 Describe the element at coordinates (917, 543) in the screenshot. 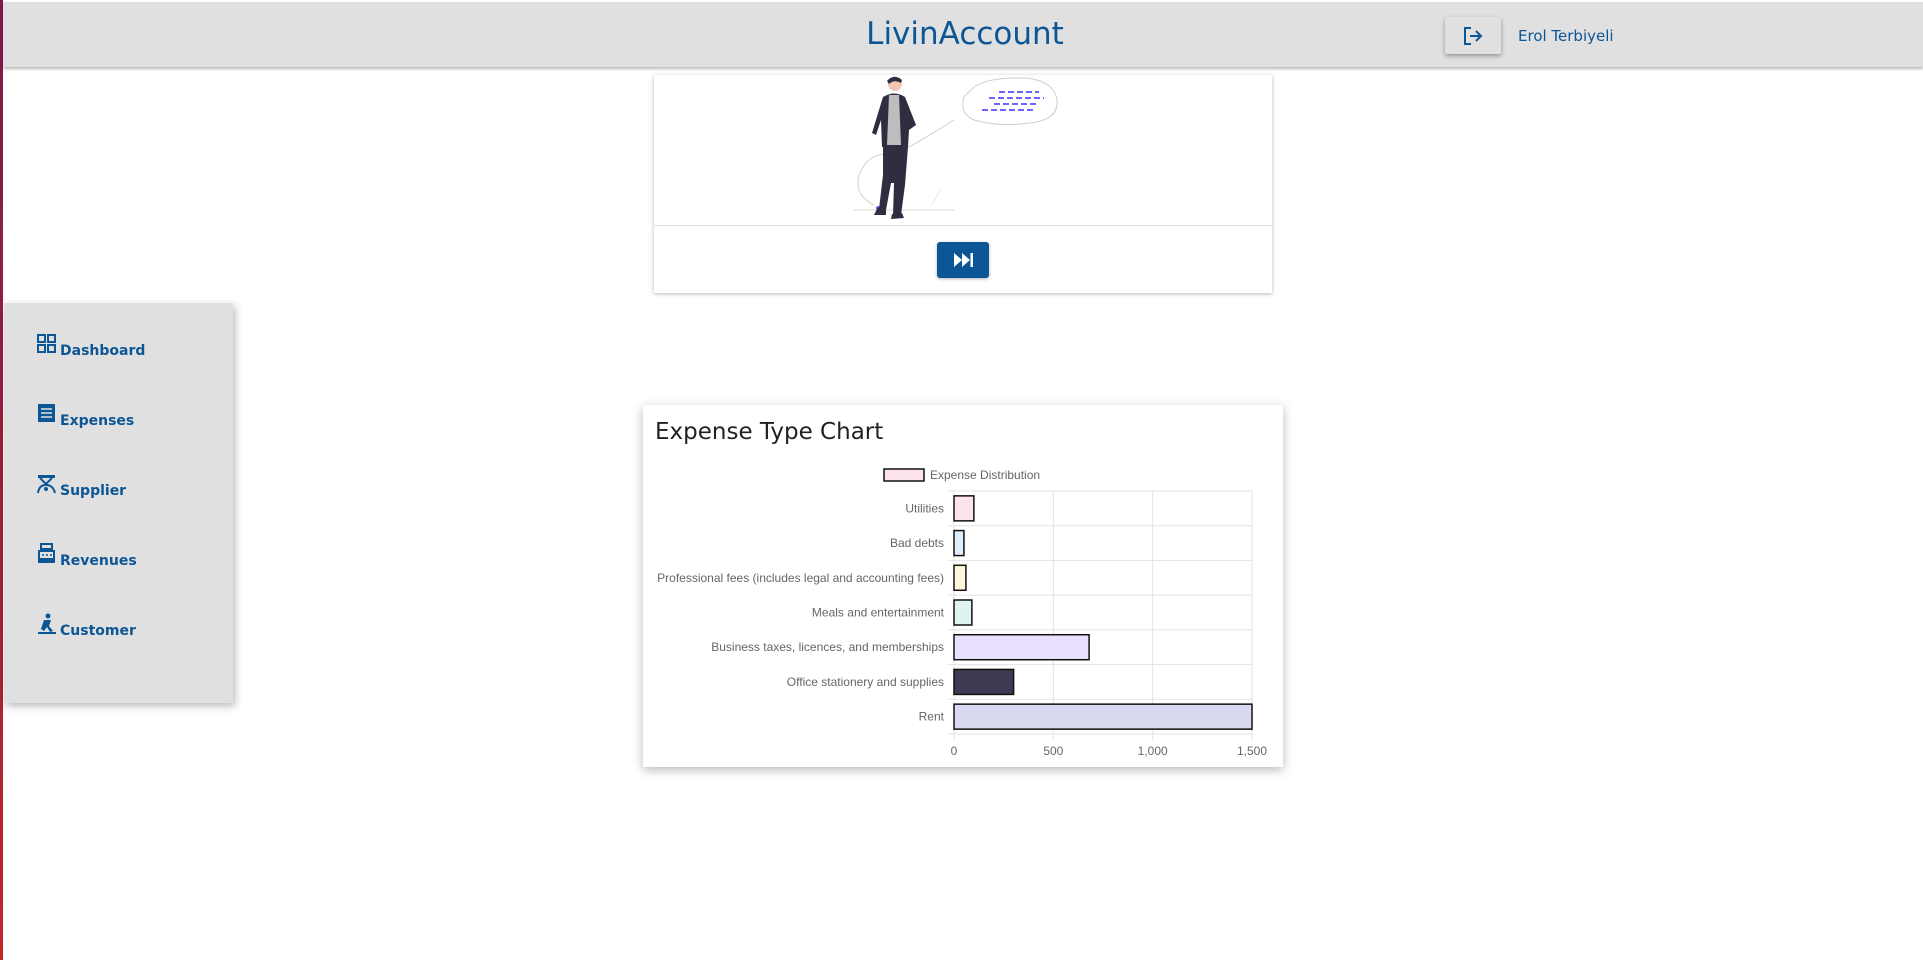

I see `chart-category-label: Bad debts` at that location.